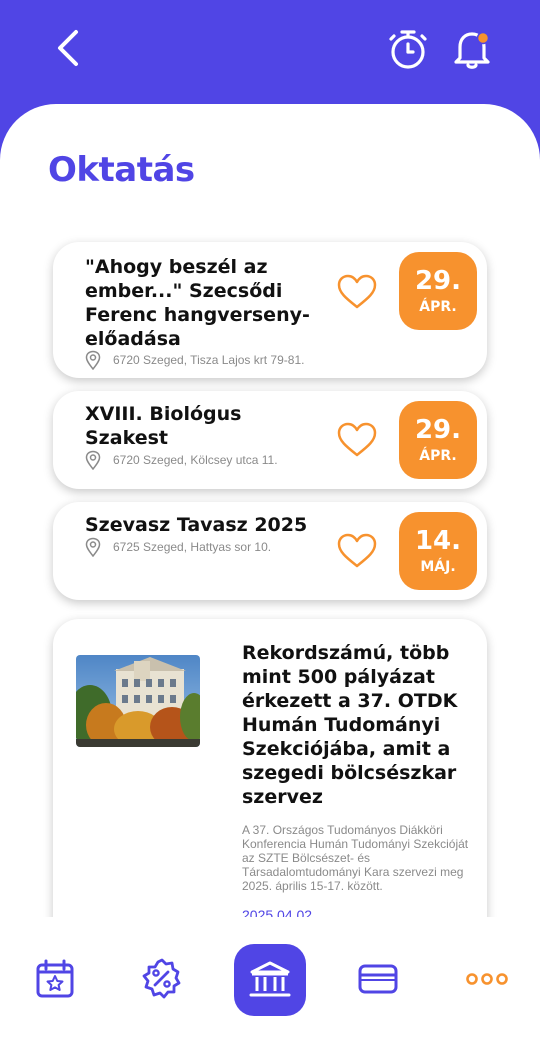  Describe the element at coordinates (196, 525) in the screenshot. I see `event-title: Szevasz Tavasz 2025` at that location.